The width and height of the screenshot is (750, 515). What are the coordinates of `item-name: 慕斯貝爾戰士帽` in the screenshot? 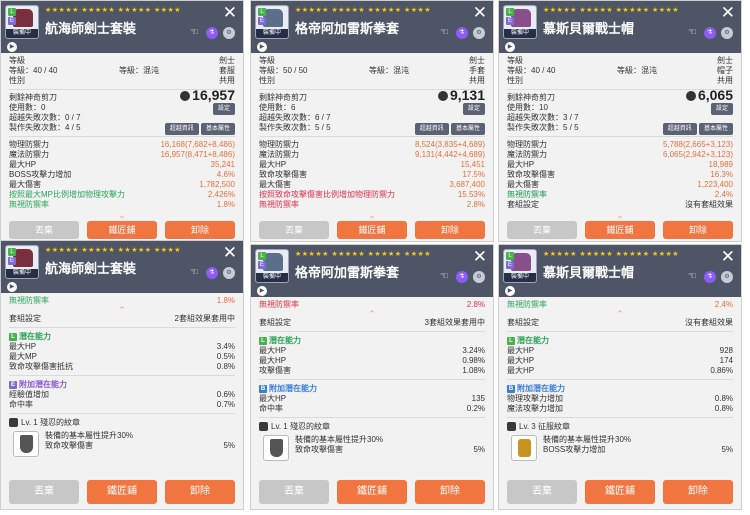 It's located at (589, 272).